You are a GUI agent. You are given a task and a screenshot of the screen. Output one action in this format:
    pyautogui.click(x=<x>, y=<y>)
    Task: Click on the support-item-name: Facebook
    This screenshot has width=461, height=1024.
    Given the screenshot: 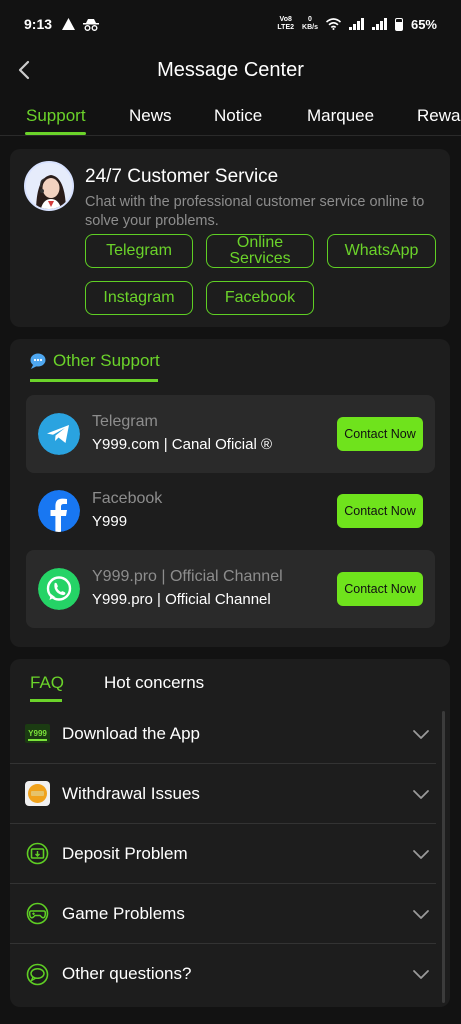 What is the action you would take?
    pyautogui.click(x=127, y=498)
    